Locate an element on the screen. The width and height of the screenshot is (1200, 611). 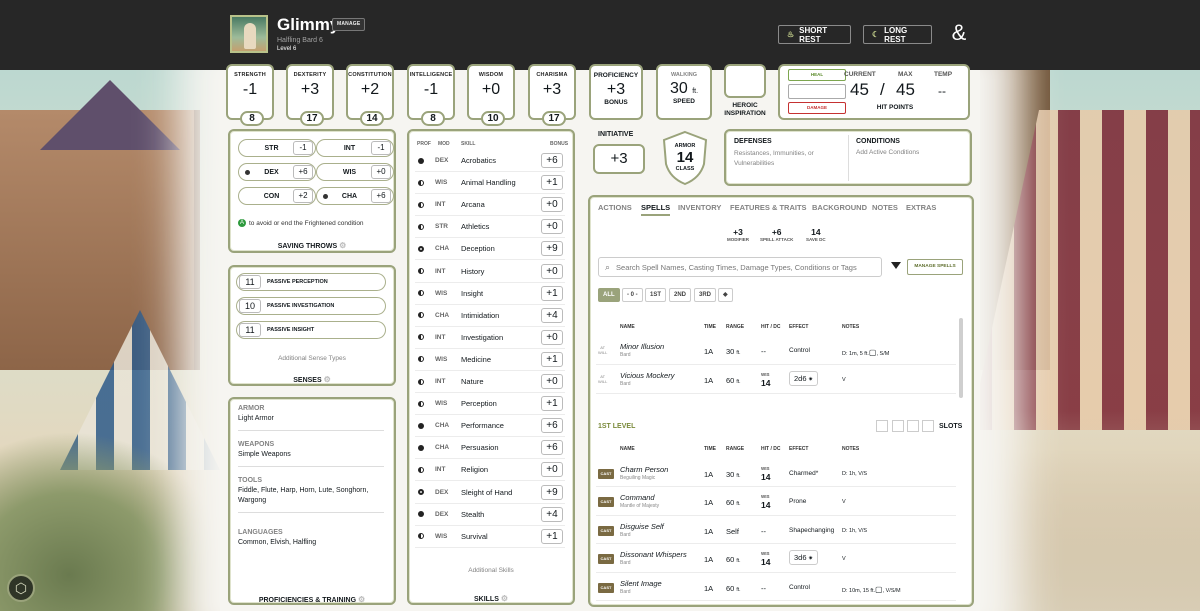
conditions-text: Add Active Conditions is located at coordinates (887, 152).